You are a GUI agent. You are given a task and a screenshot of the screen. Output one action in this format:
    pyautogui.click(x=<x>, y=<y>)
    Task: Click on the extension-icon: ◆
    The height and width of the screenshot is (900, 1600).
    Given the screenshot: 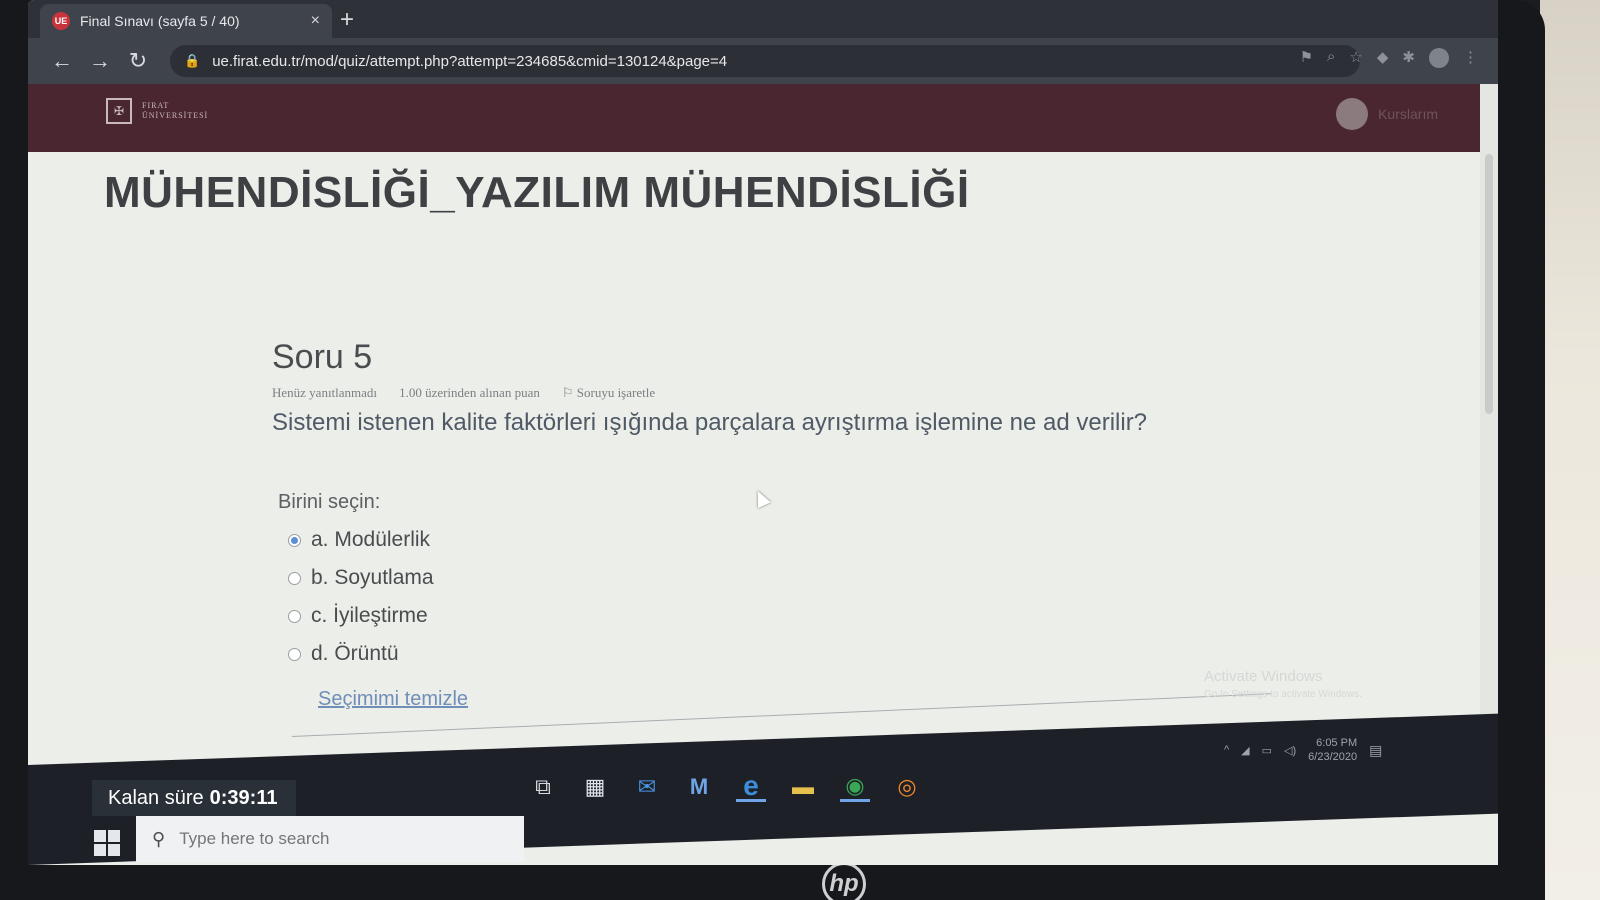 What is the action you would take?
    pyautogui.click(x=1383, y=58)
    